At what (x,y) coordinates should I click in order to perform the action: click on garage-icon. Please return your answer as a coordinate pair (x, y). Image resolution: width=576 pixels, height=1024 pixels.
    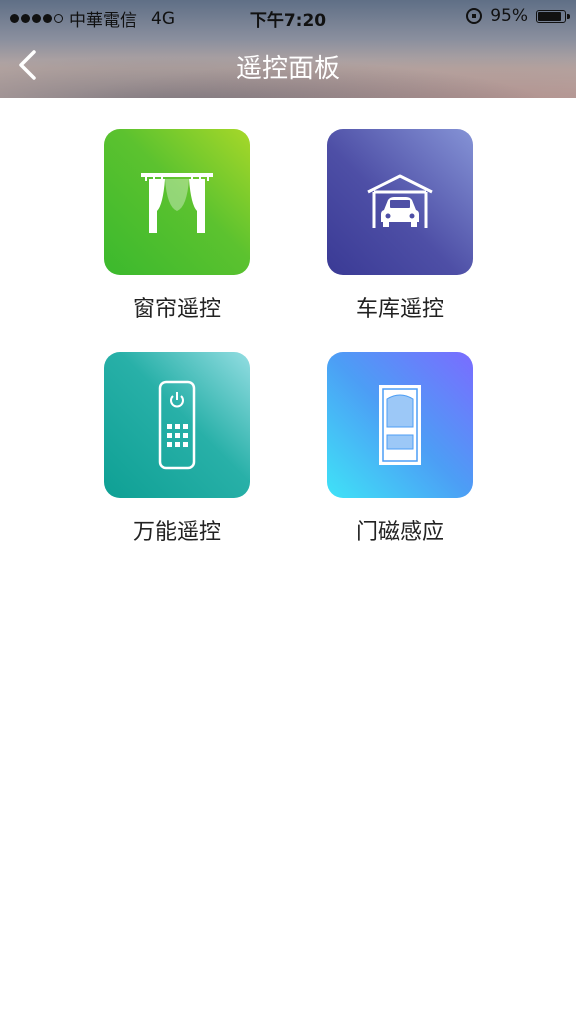
    Looking at the image, I should click on (400, 201).